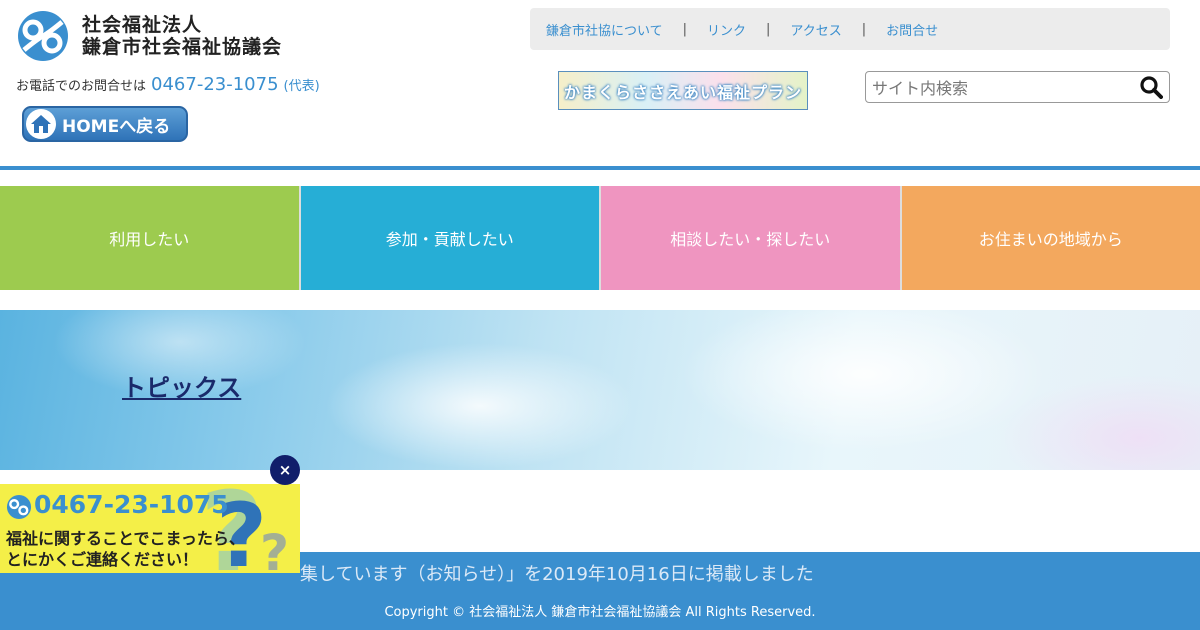 The height and width of the screenshot is (630, 1200). Describe the element at coordinates (131, 504) in the screenshot. I see `popup-phone: 0467-23-1075` at that location.